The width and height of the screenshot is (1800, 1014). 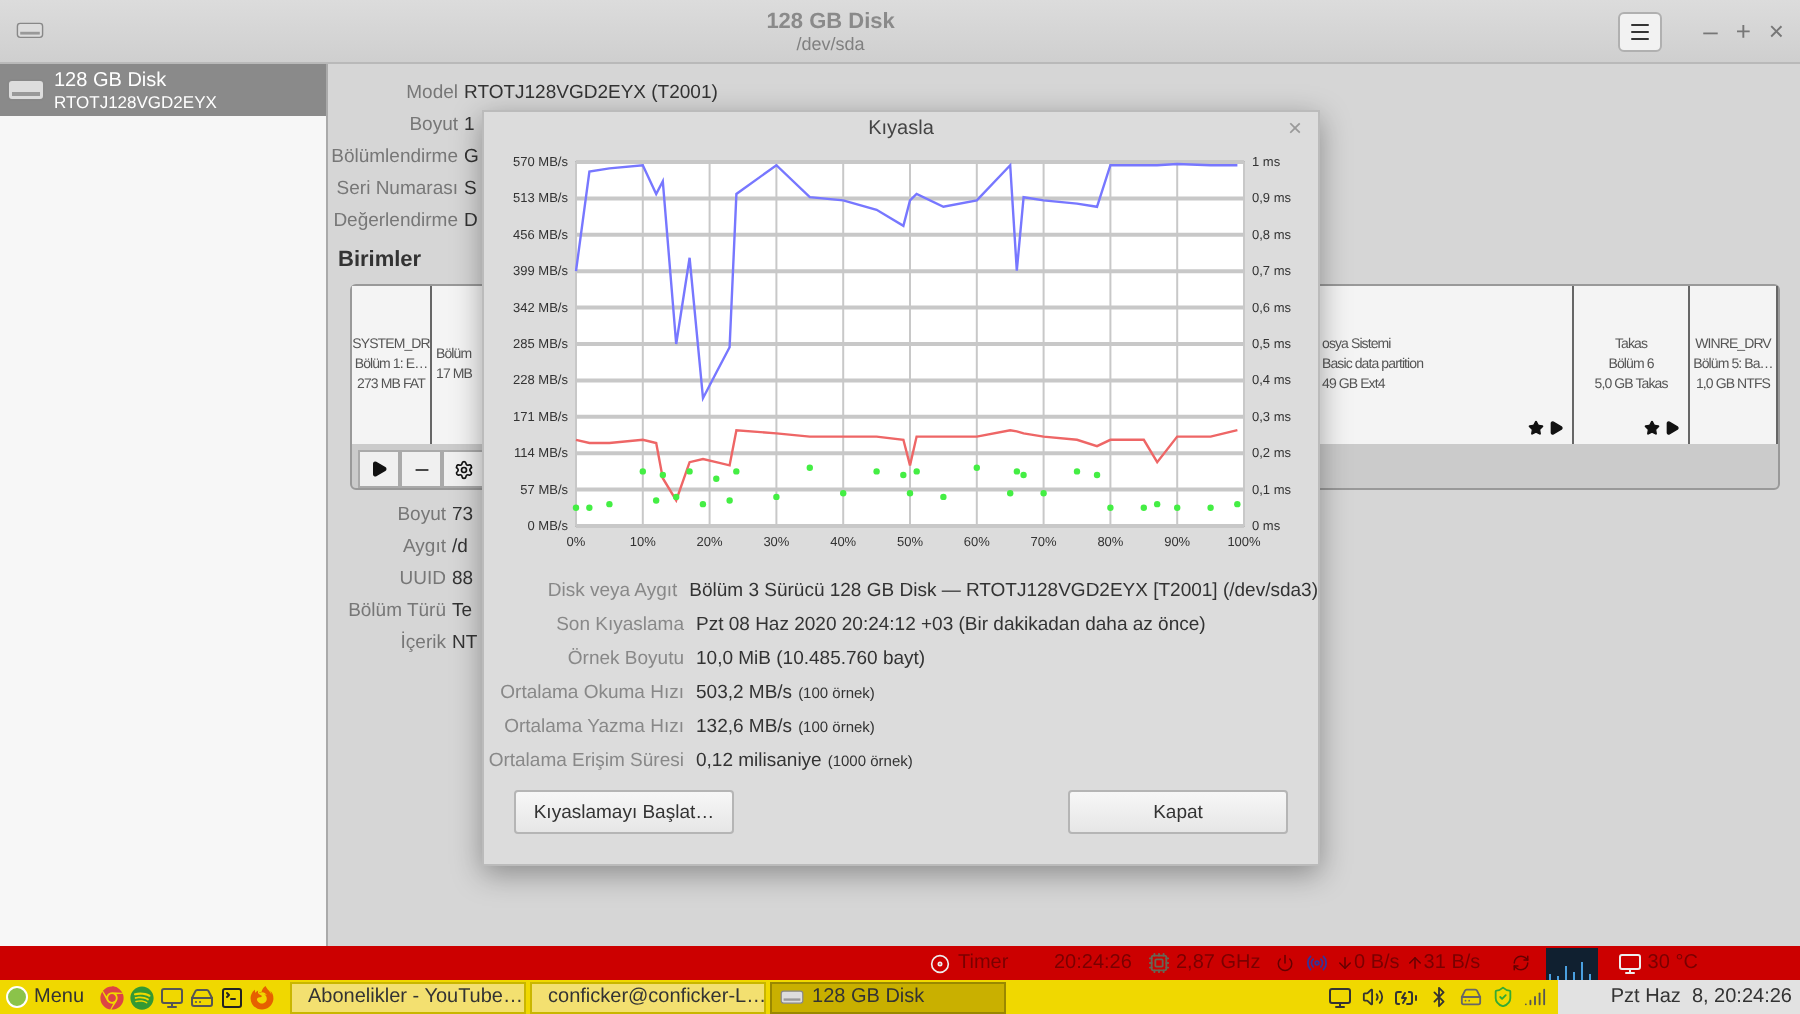 What do you see at coordinates (1471, 997) in the screenshot?
I see `drive-icon` at bounding box center [1471, 997].